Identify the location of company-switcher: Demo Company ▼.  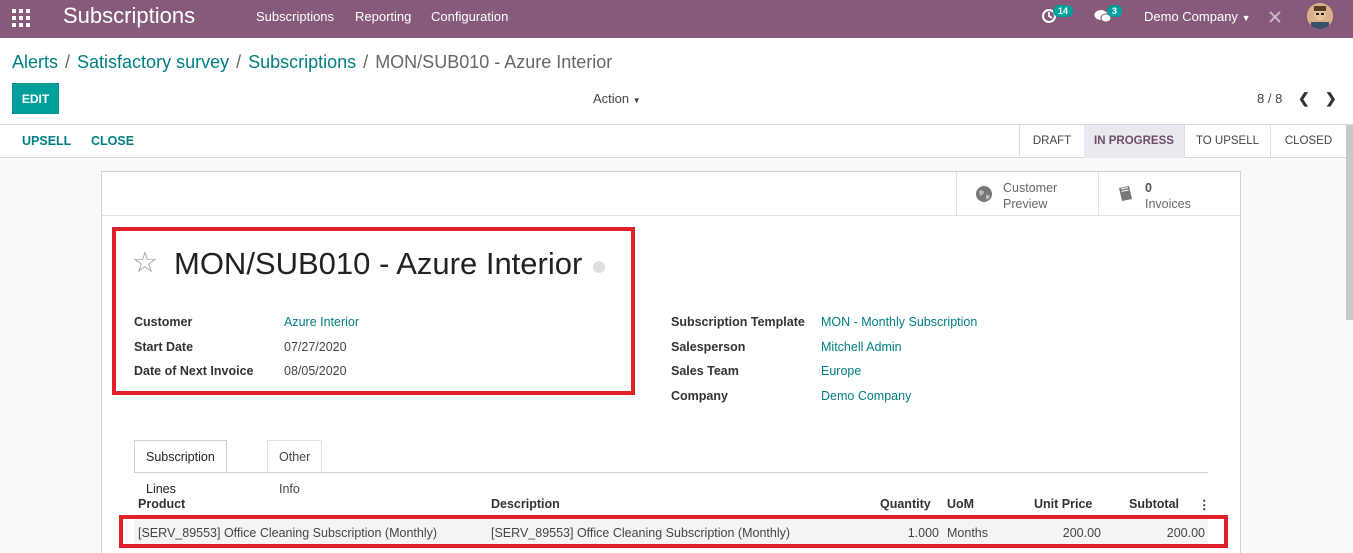
(1197, 16).